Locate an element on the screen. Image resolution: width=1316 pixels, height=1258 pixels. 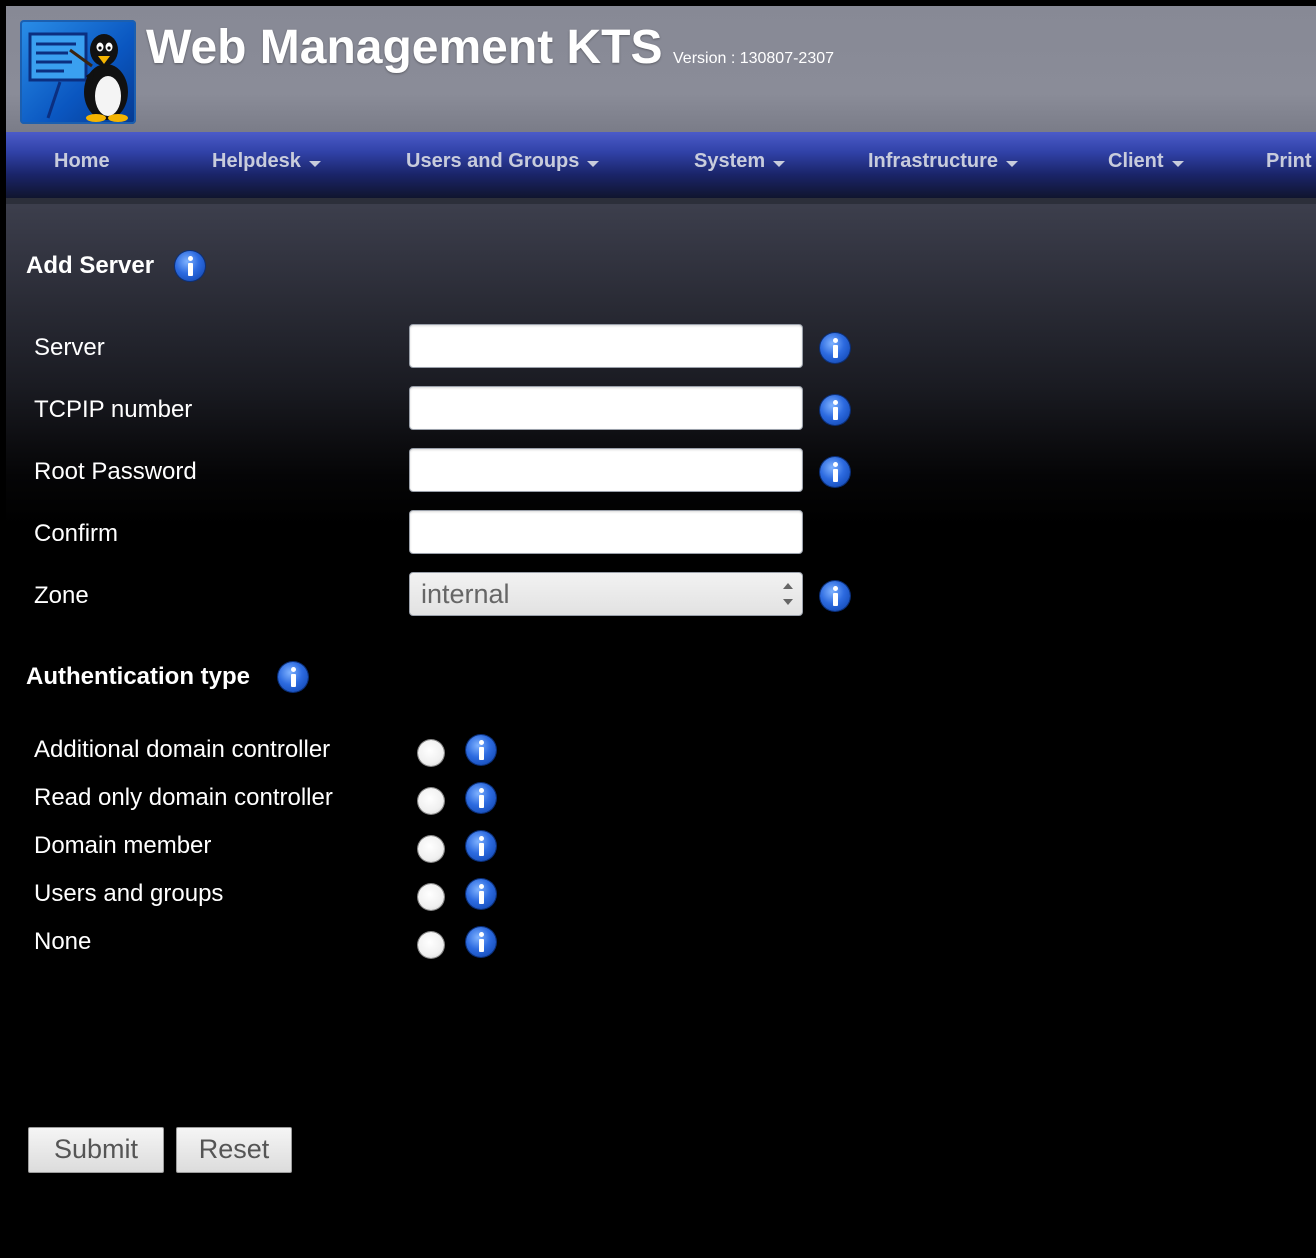
auth-option-label: Read only domain controller is located at coordinates (183, 797).